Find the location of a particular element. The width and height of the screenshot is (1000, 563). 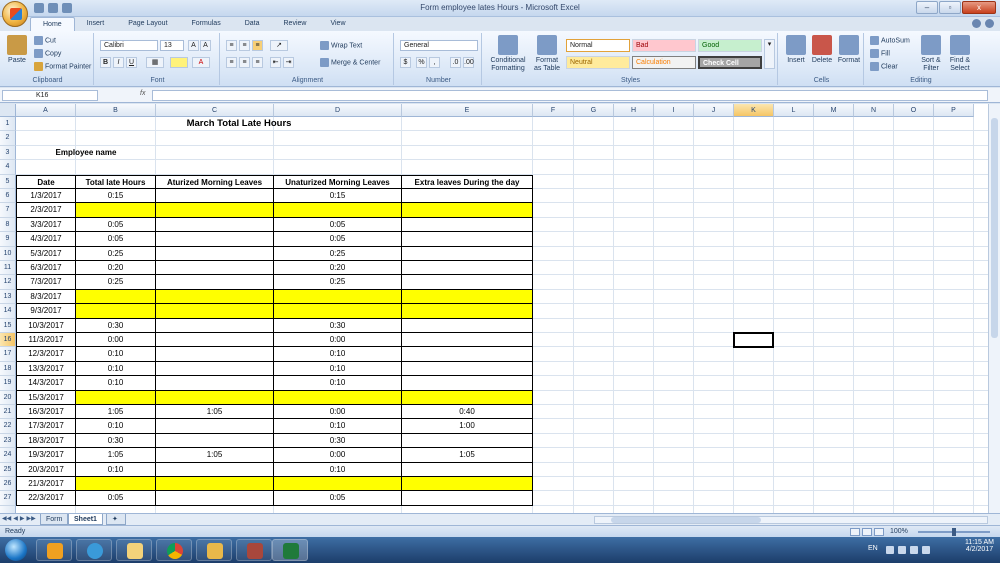

insert-cells-button: Insert is located at coordinates (796, 50).